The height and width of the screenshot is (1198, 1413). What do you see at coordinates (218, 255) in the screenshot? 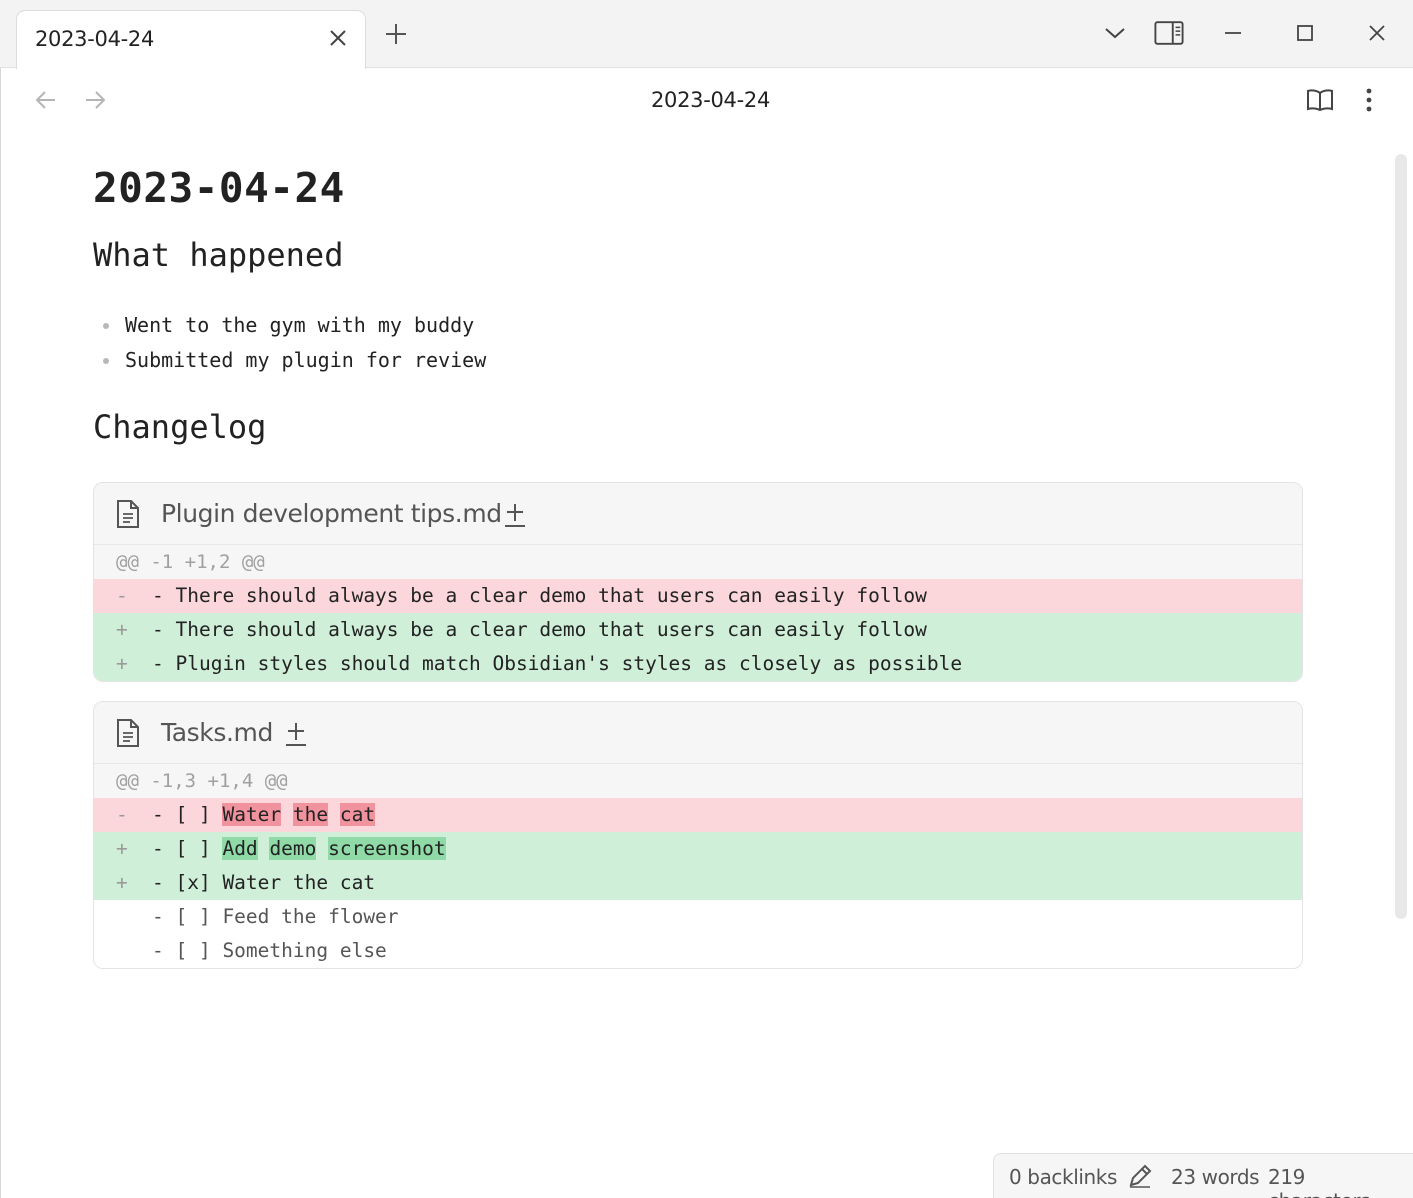
I see `heading-what-happened: What happened` at bounding box center [218, 255].